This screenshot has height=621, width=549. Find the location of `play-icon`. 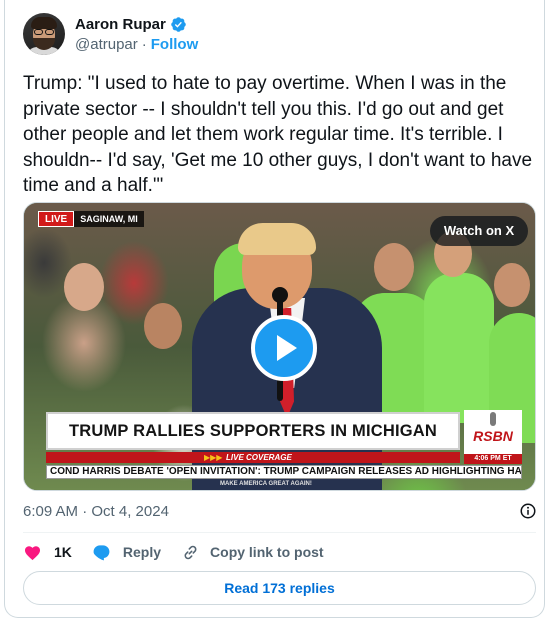

play-icon is located at coordinates (286, 348).